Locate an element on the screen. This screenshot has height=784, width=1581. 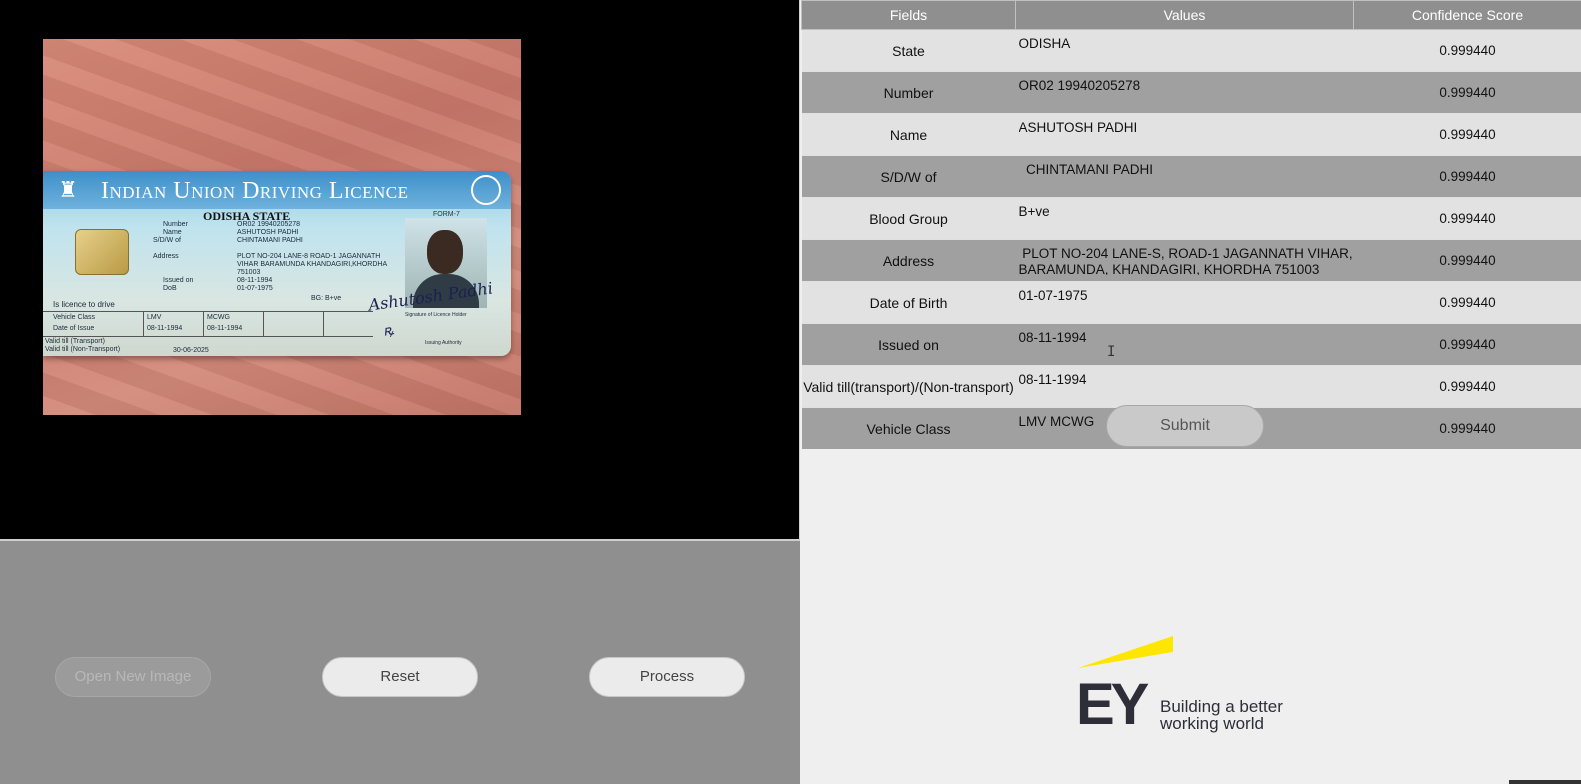
ey-letters: EY is located at coordinates (1112, 704).